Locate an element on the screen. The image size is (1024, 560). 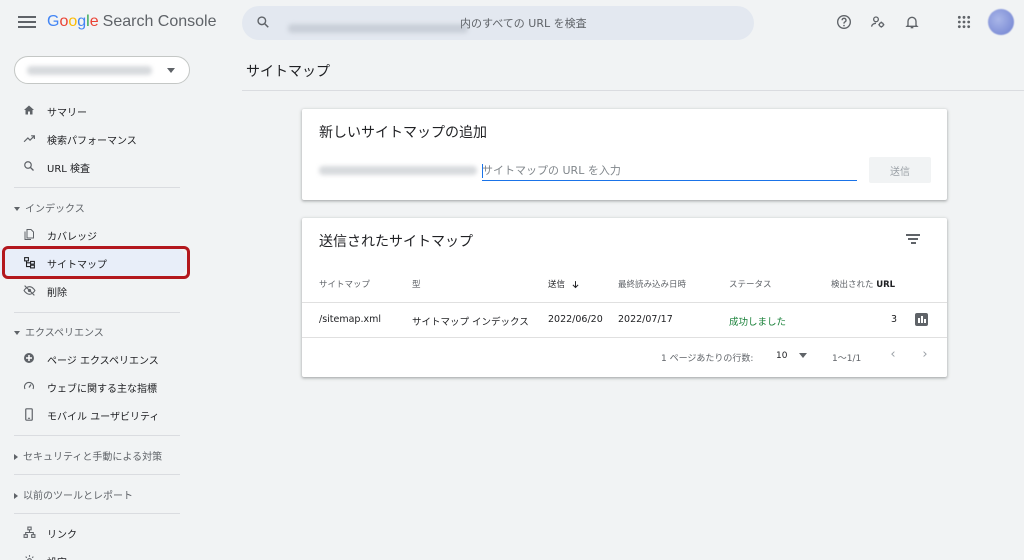
section-legacy-tools: 以前のツールとレポート is located at coordinates (73, 494).